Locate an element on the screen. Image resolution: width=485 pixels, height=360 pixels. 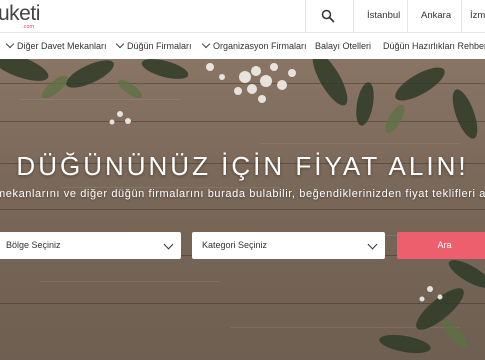
nav-item-wedding-companies: Düğün Firmaları is located at coordinates (153, 45).